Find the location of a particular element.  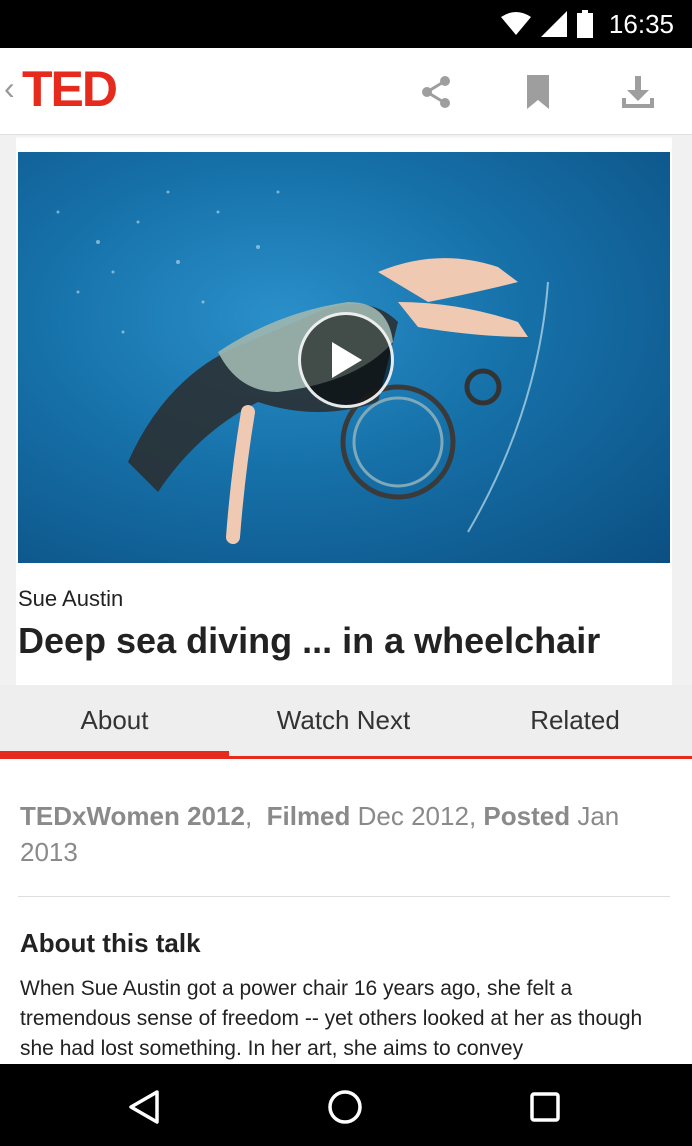

app-bar: ‹ TED is located at coordinates (346, 91).